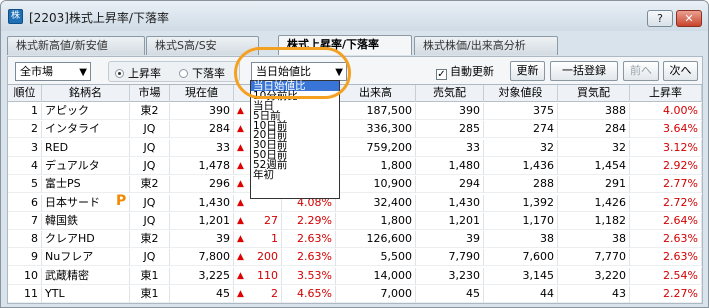  Describe the element at coordinates (271, 220) in the screenshot. I see `change-value: 27` at that location.